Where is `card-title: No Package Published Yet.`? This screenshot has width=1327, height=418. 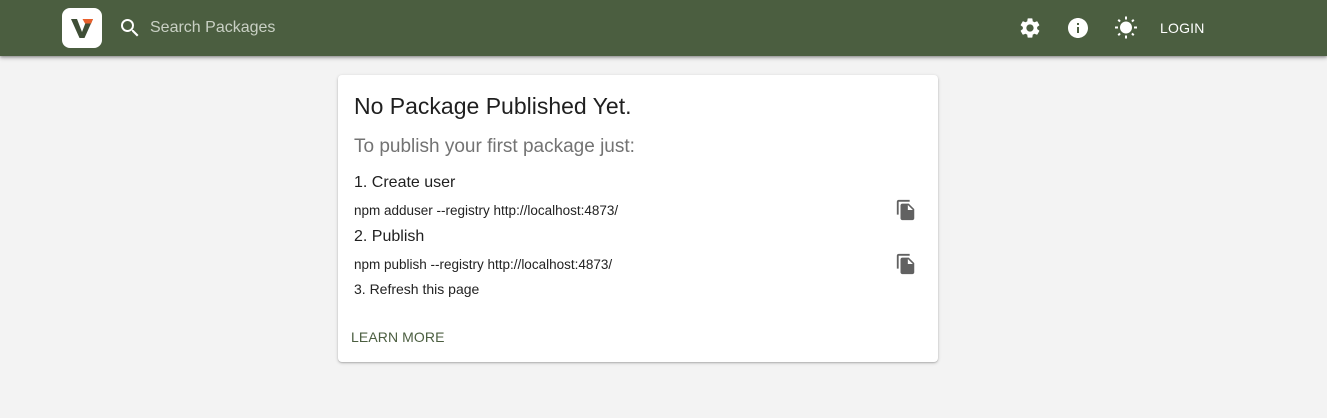 card-title: No Package Published Yet. is located at coordinates (493, 106).